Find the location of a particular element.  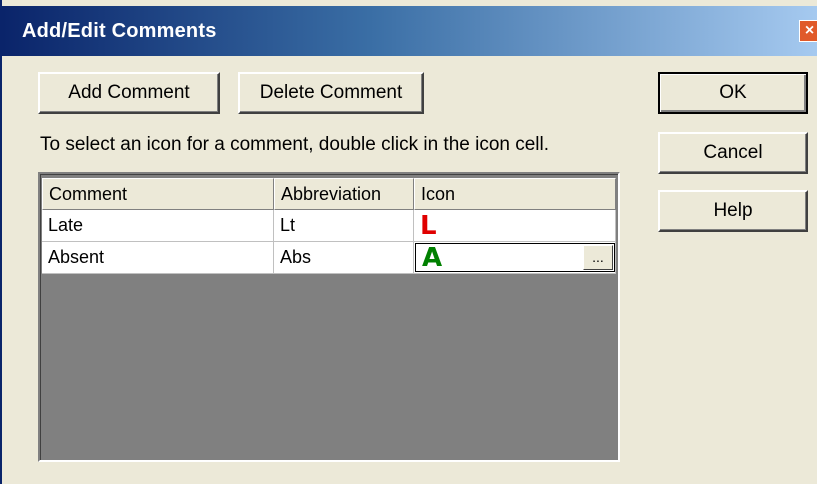

comment-cell: Late is located at coordinates (158, 226).